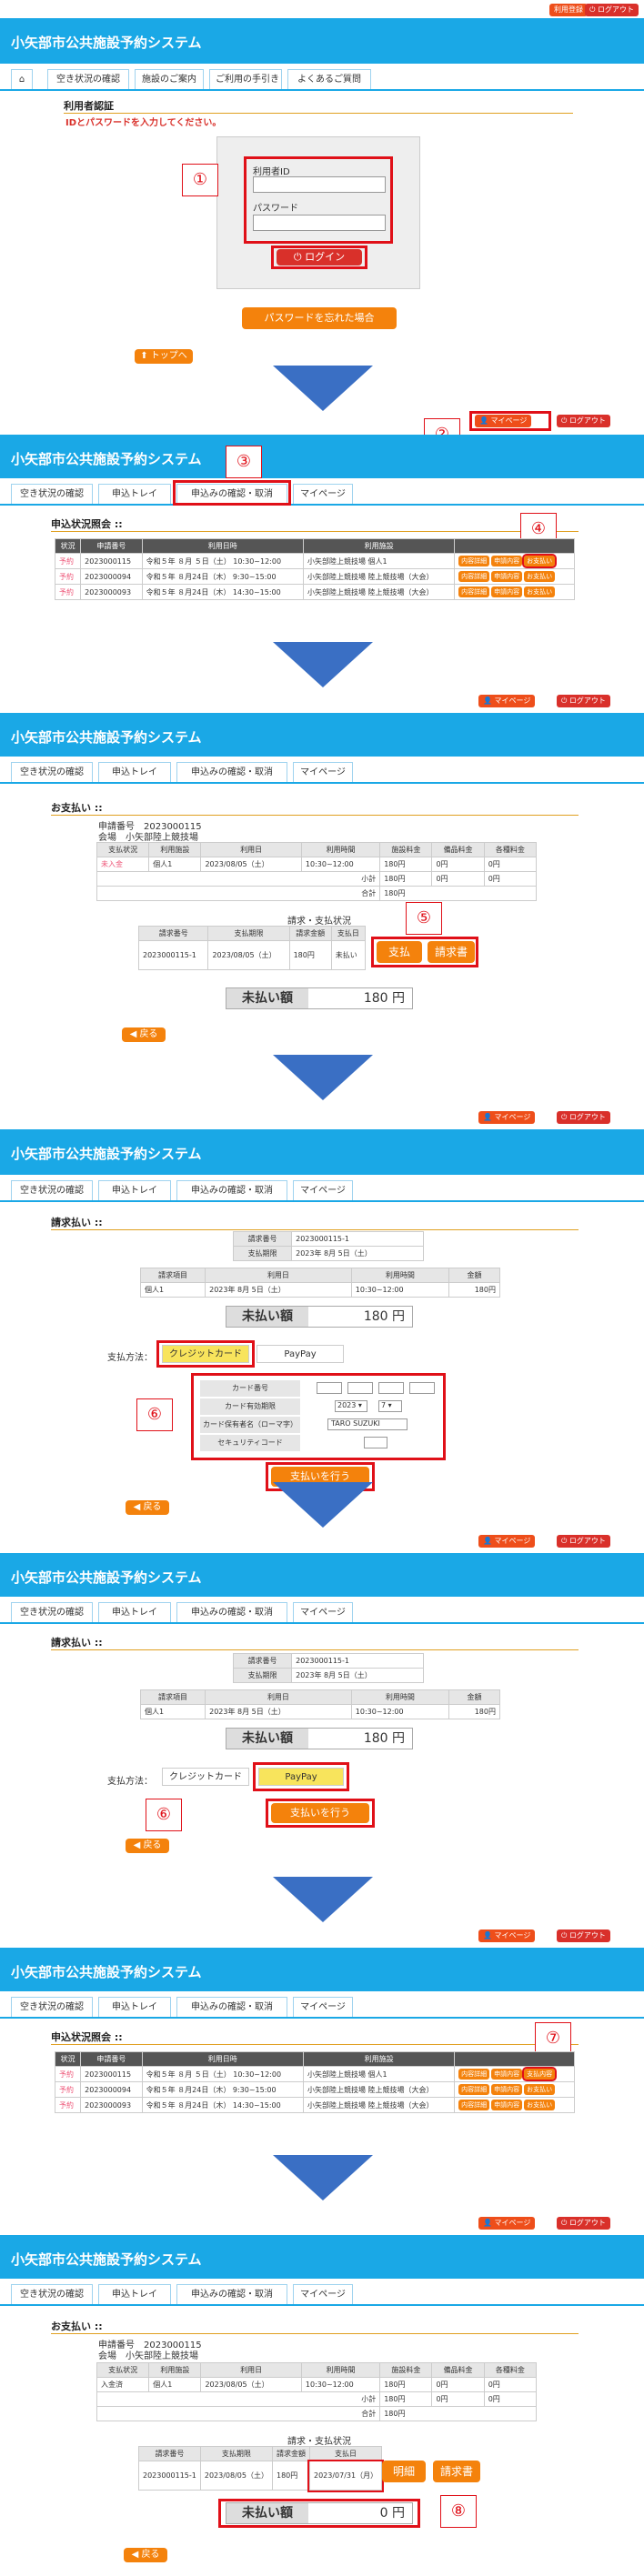  Describe the element at coordinates (458, 2413) in the screenshot. I see `total-value: 180円` at that location.